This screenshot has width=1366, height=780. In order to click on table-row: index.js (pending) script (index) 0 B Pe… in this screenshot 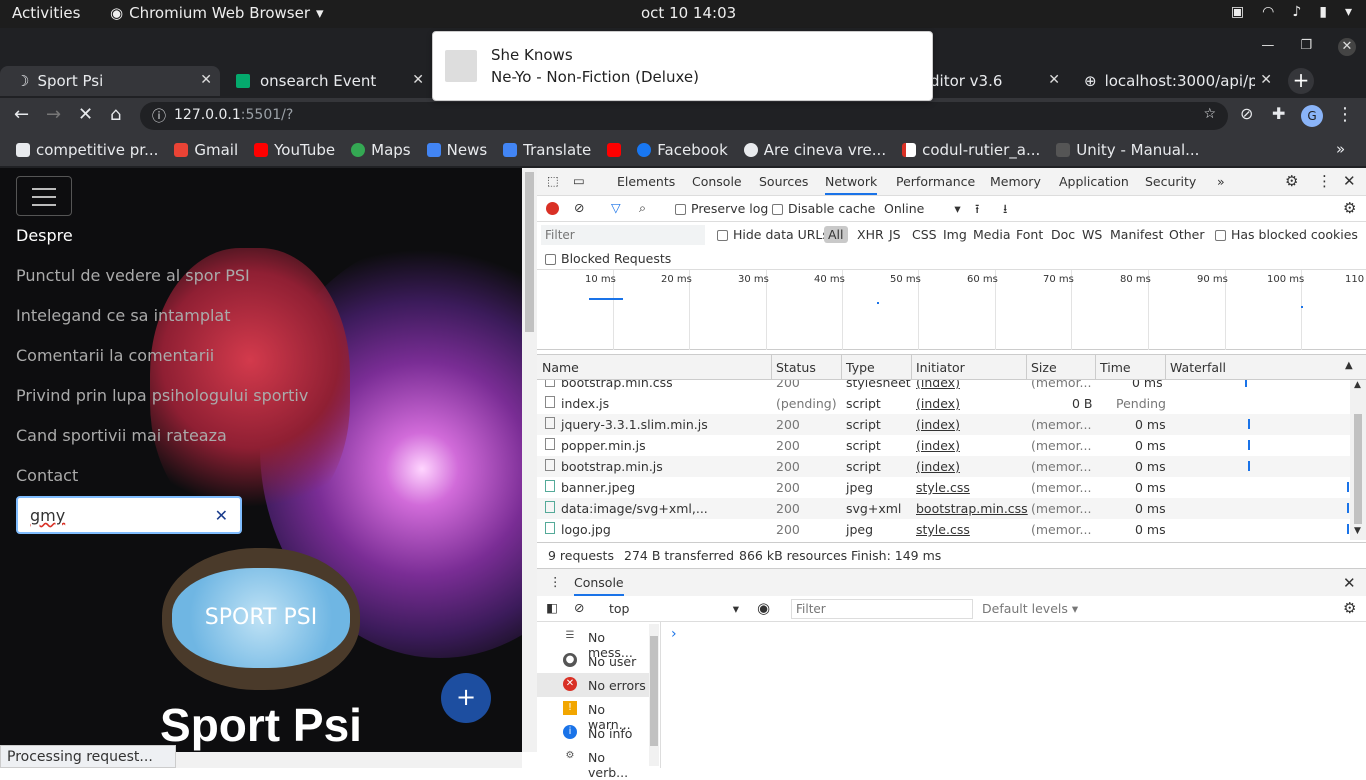, I will do `click(943, 403)`.